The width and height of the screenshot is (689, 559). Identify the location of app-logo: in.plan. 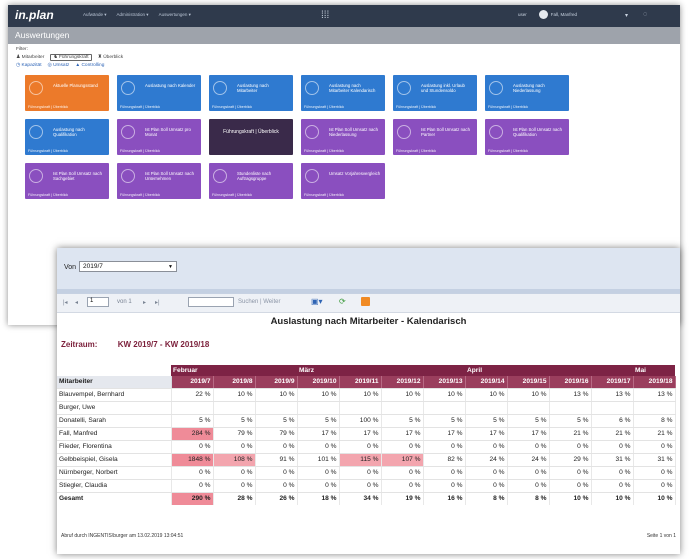
(34, 15).